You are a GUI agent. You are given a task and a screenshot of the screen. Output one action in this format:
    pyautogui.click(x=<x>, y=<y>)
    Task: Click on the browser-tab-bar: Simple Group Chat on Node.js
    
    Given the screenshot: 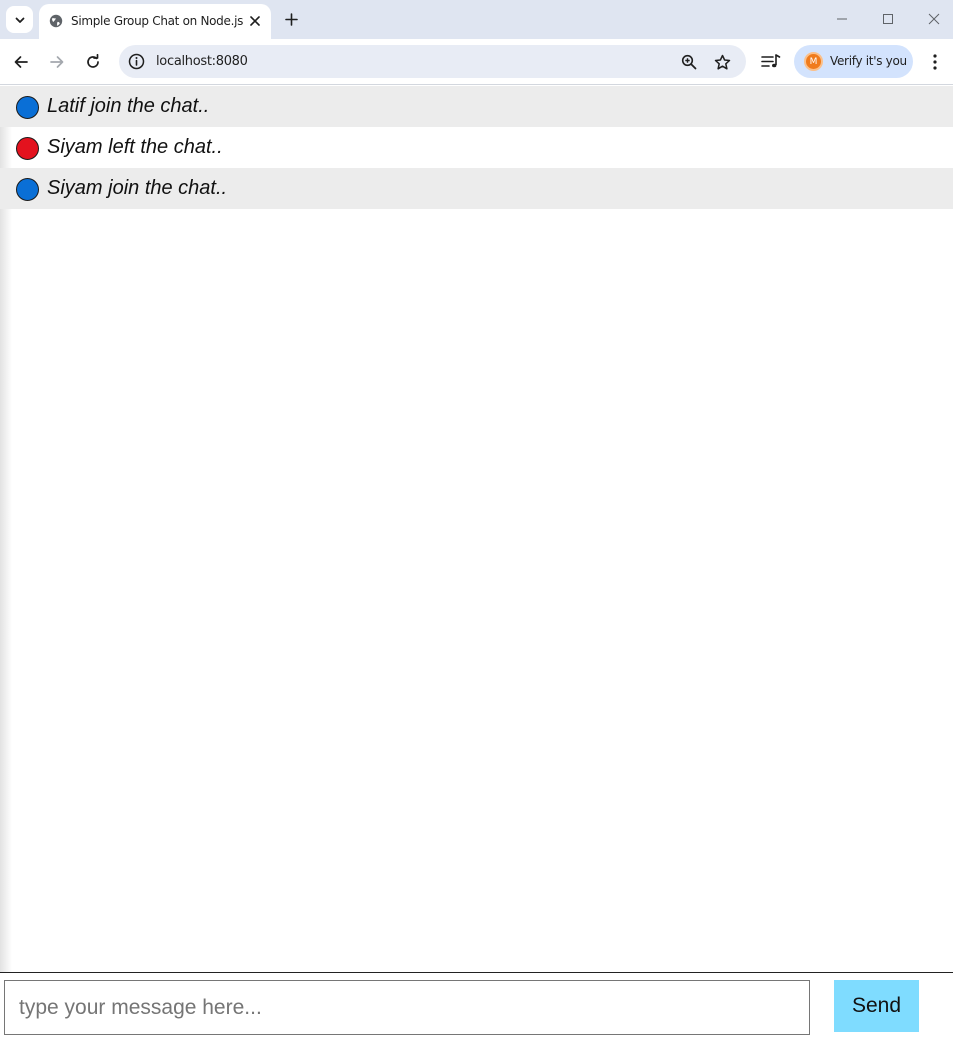 What is the action you would take?
    pyautogui.click(x=476, y=19)
    